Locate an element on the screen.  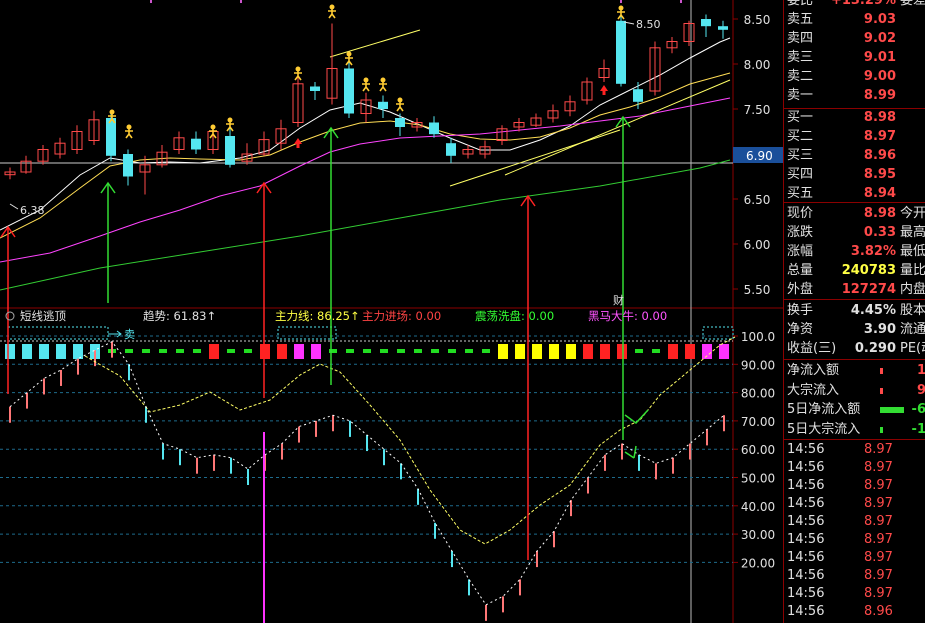
flow-row: 5日大宗流入 -1 is located at coordinates (854, 430).